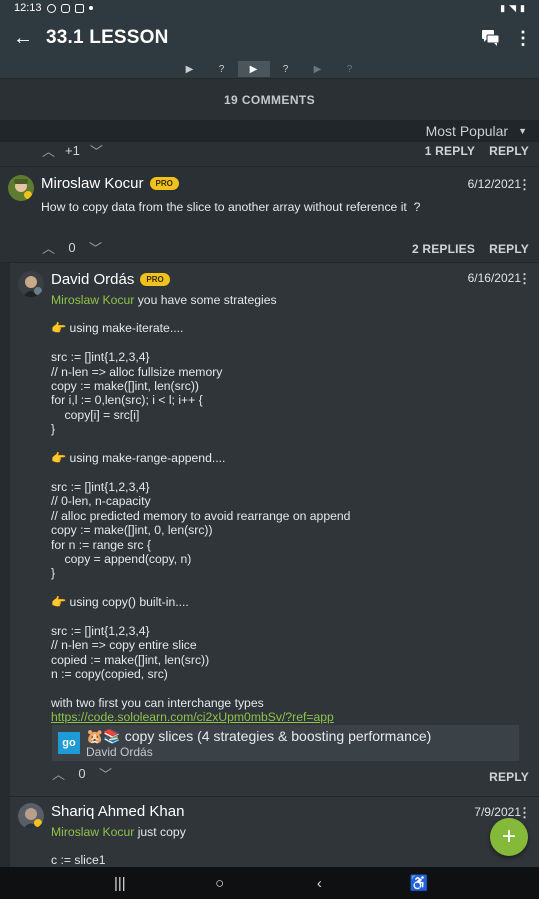 The height and width of the screenshot is (899, 539). Describe the element at coordinates (497, 812) in the screenshot. I see `comment-date: 7/9/2021` at that location.